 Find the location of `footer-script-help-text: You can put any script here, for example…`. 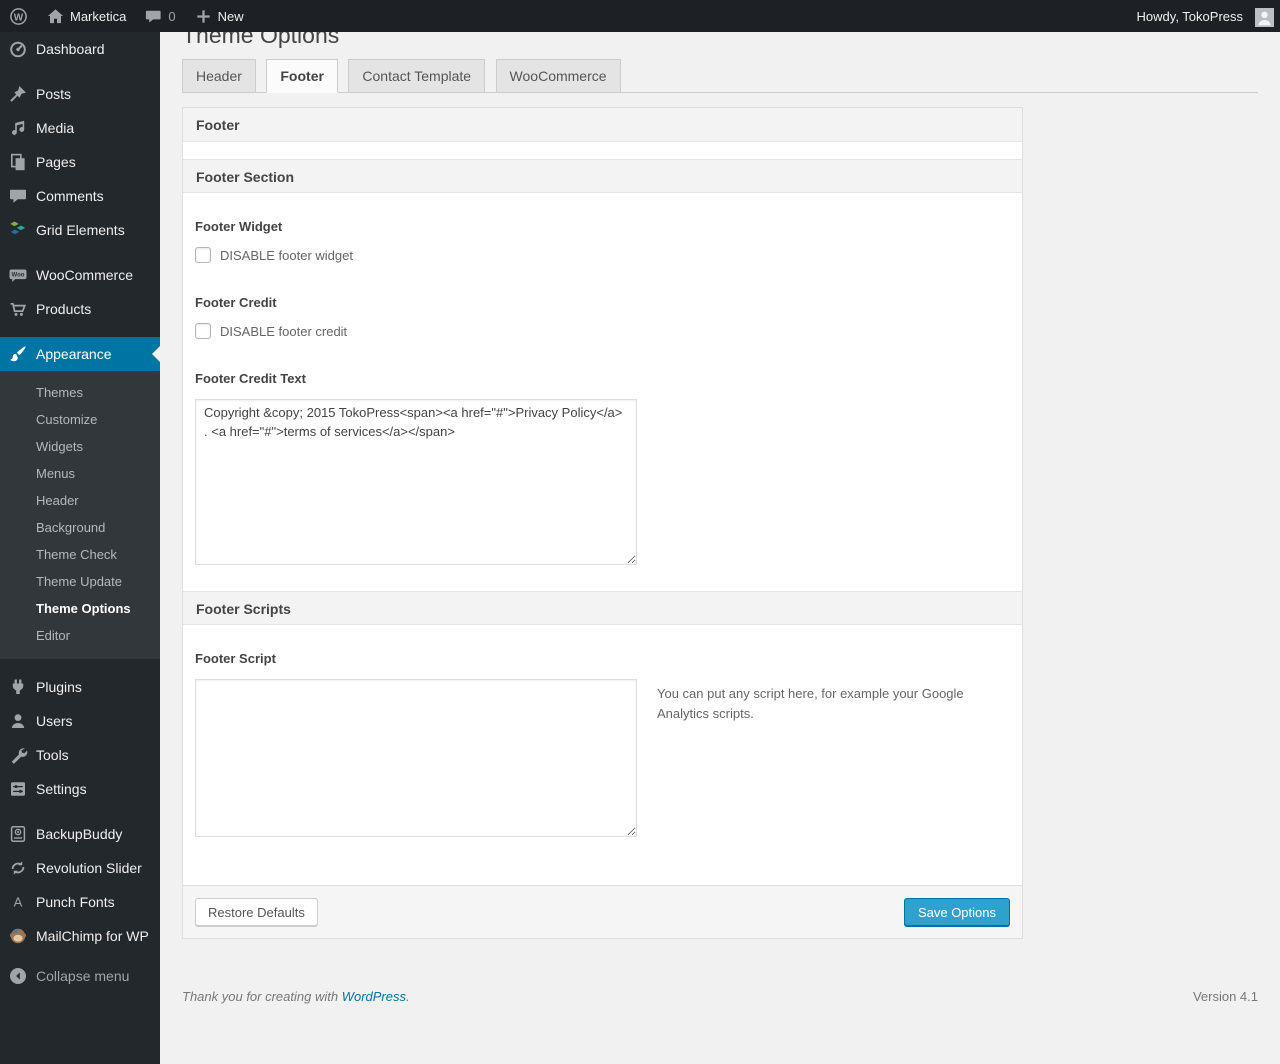

footer-script-help-text: You can put any script here, for example… is located at coordinates (810, 703).